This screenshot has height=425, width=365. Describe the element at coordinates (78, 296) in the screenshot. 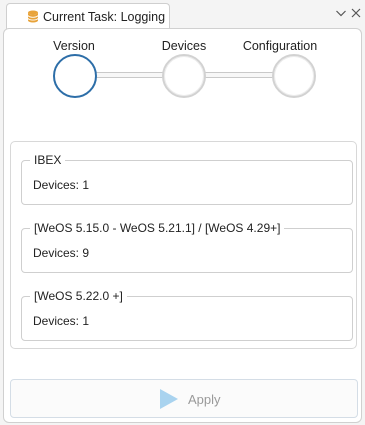

I see `group-title: [WeOS 5.22.0 +]` at that location.